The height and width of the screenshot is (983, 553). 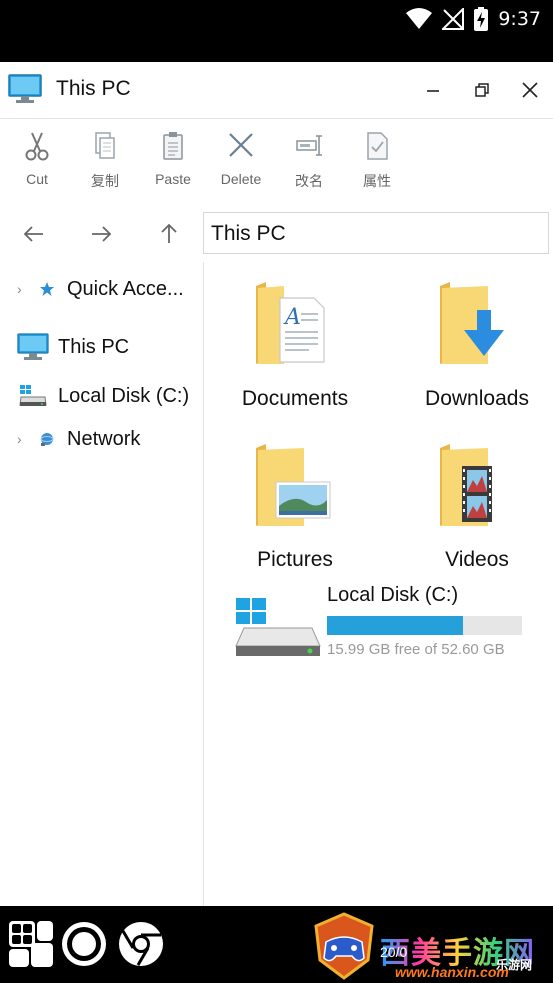 What do you see at coordinates (452, 972) in the screenshot?
I see `watermark-url: www.hanxin.com` at bounding box center [452, 972].